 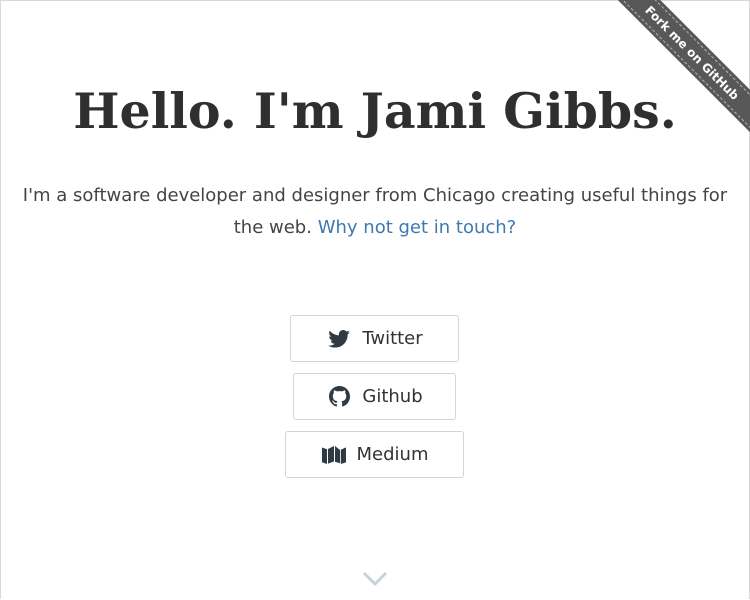 What do you see at coordinates (392, 338) in the screenshot?
I see `twitter-label: Twitter` at bounding box center [392, 338].